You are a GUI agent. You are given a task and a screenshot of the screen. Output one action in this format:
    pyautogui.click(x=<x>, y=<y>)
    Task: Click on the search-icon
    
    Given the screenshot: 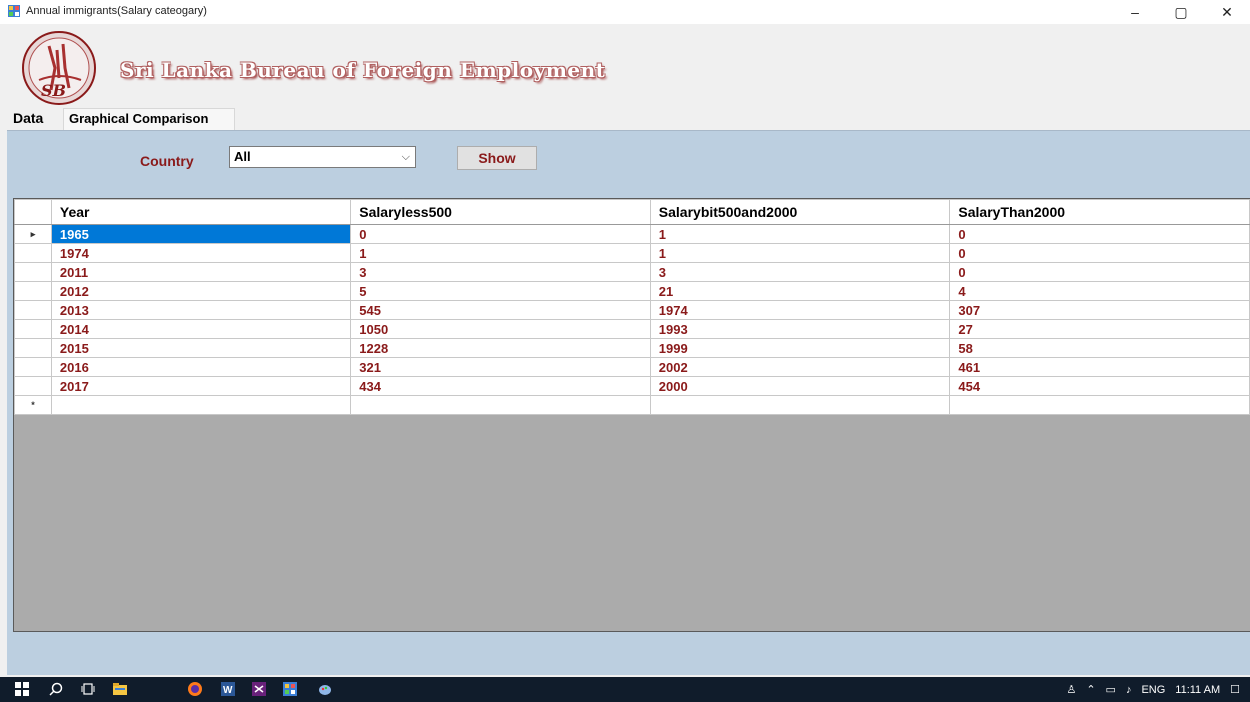 What is the action you would take?
    pyautogui.click(x=56, y=689)
    